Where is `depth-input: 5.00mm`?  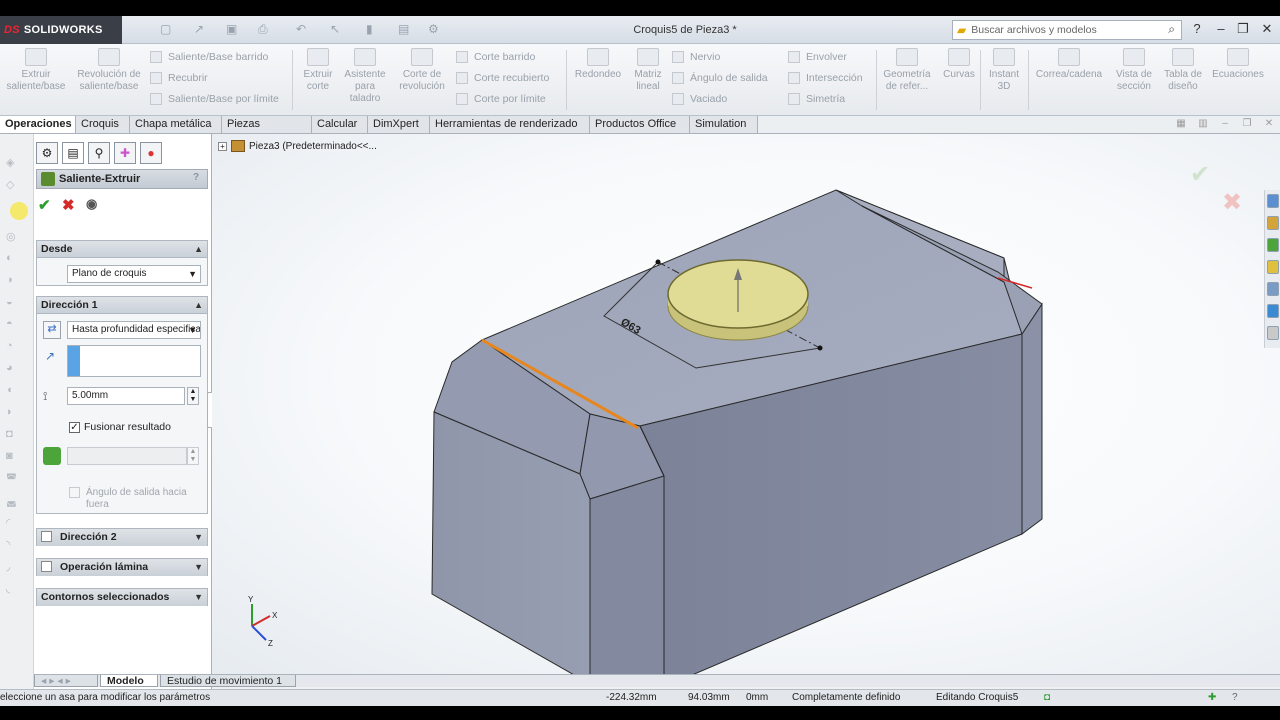
depth-input: 5.00mm is located at coordinates (126, 396).